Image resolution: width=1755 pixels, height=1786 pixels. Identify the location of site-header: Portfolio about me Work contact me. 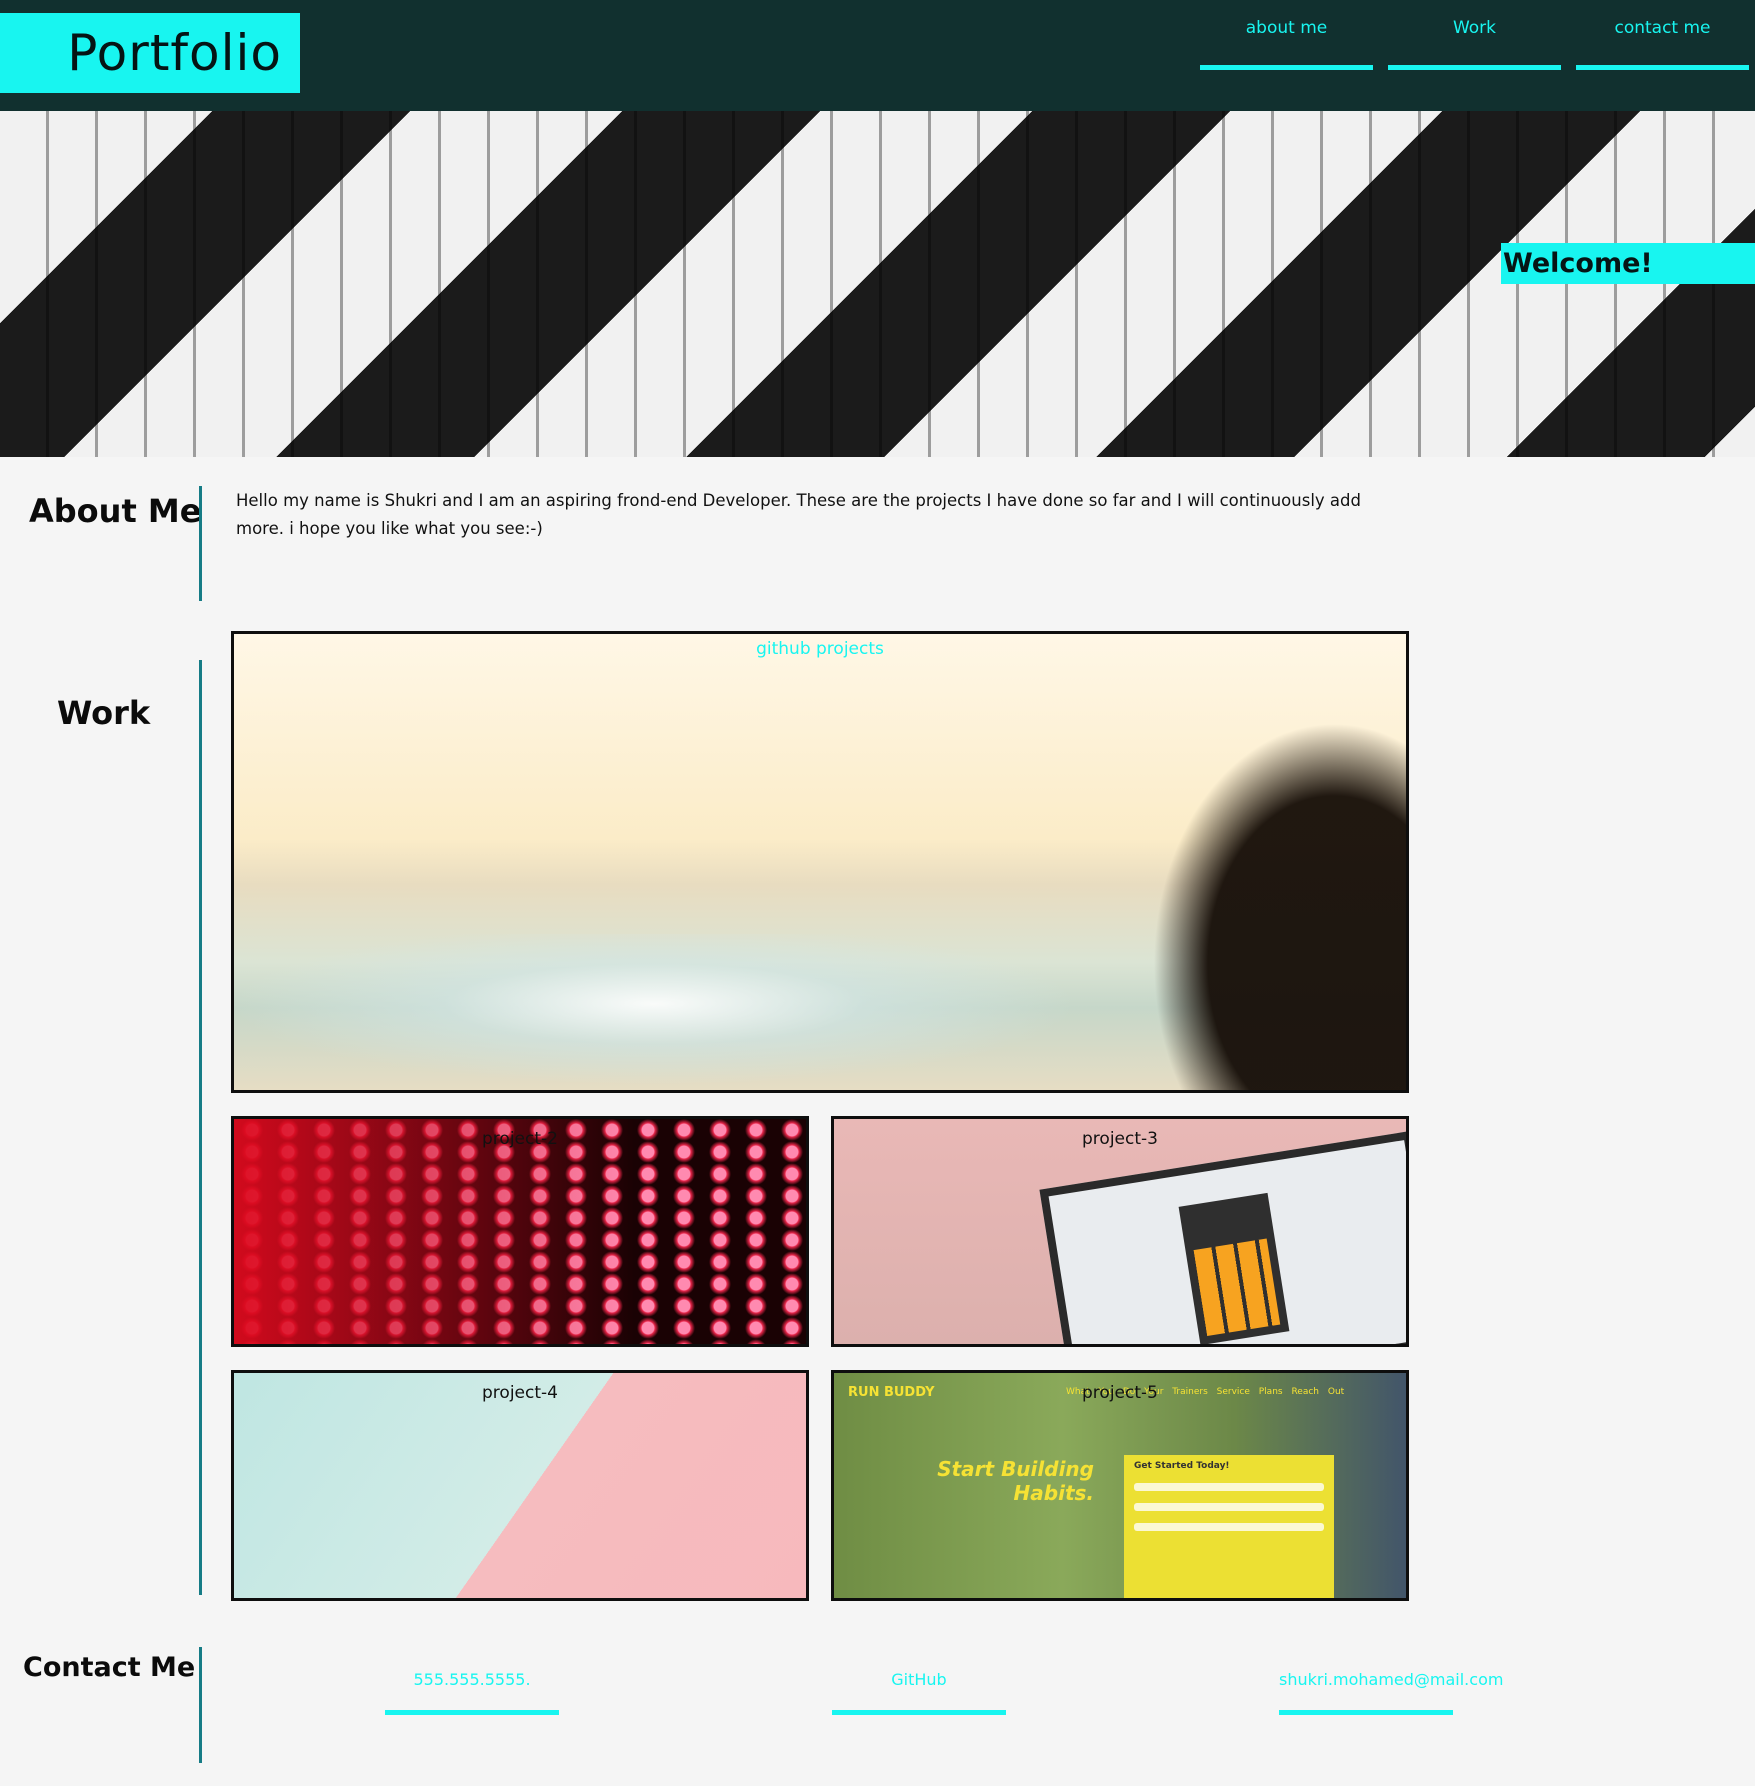
(877, 55).